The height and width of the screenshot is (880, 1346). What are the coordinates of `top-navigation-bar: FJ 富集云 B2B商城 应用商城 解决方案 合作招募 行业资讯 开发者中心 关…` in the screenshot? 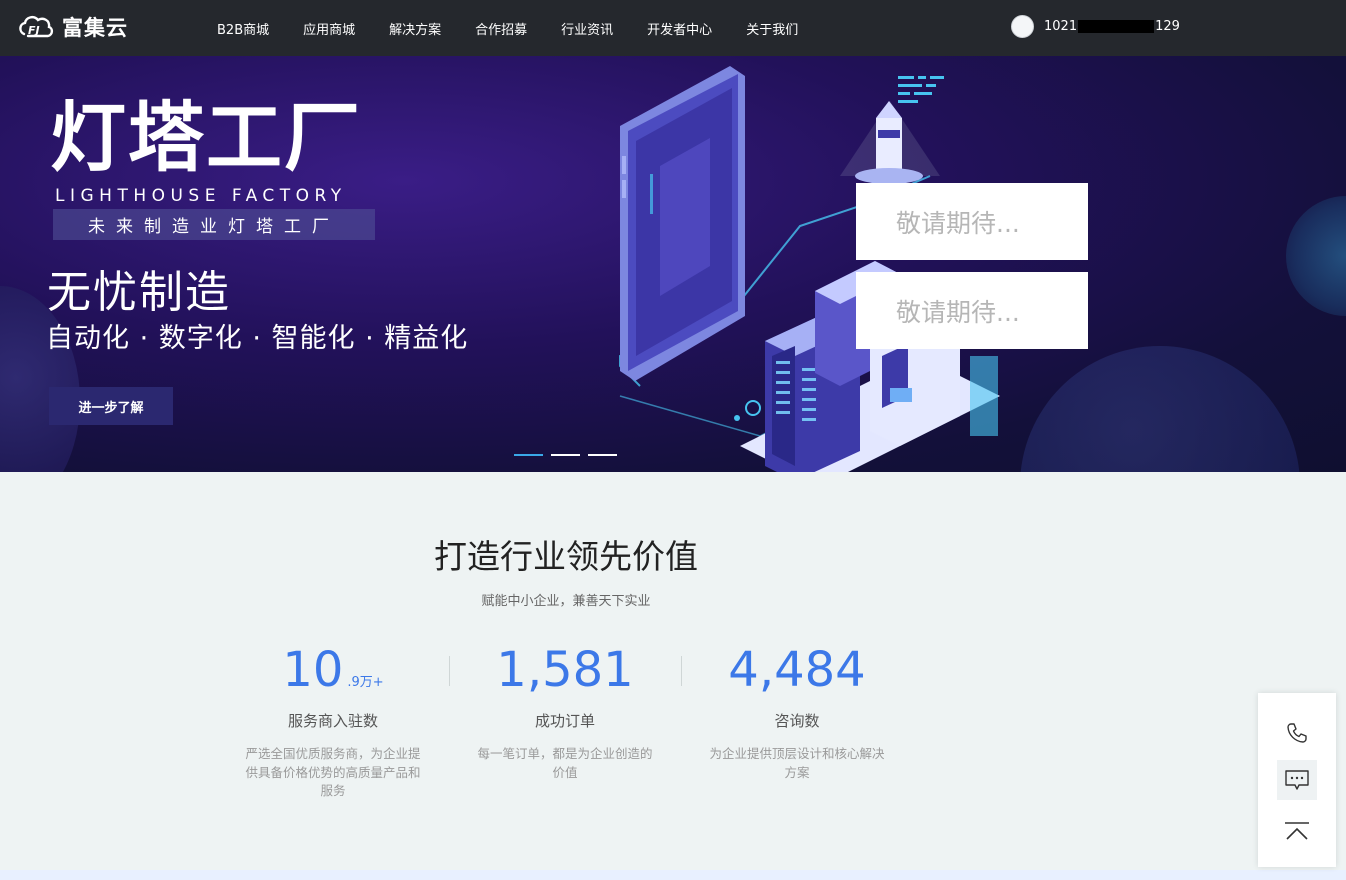 It's located at (673, 28).